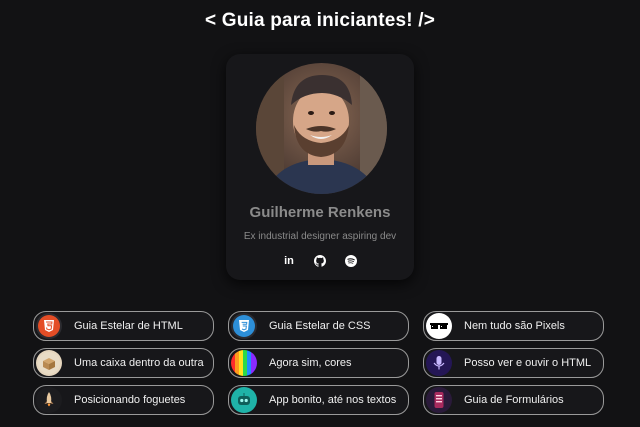 This screenshot has width=640, height=427. I want to click on social-links: in, so click(320, 261).